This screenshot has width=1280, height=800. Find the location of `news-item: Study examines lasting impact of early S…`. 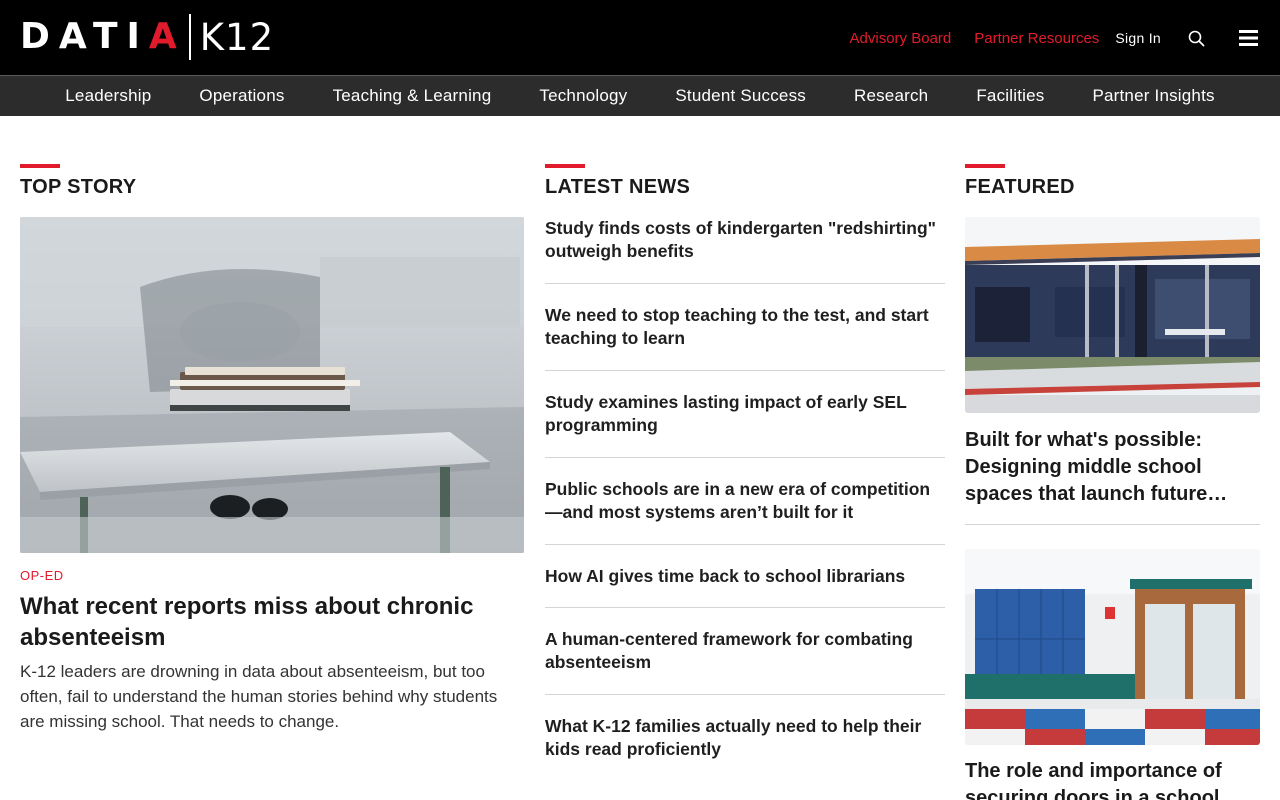

news-item: Study examines lasting impact of early S… is located at coordinates (745, 414).